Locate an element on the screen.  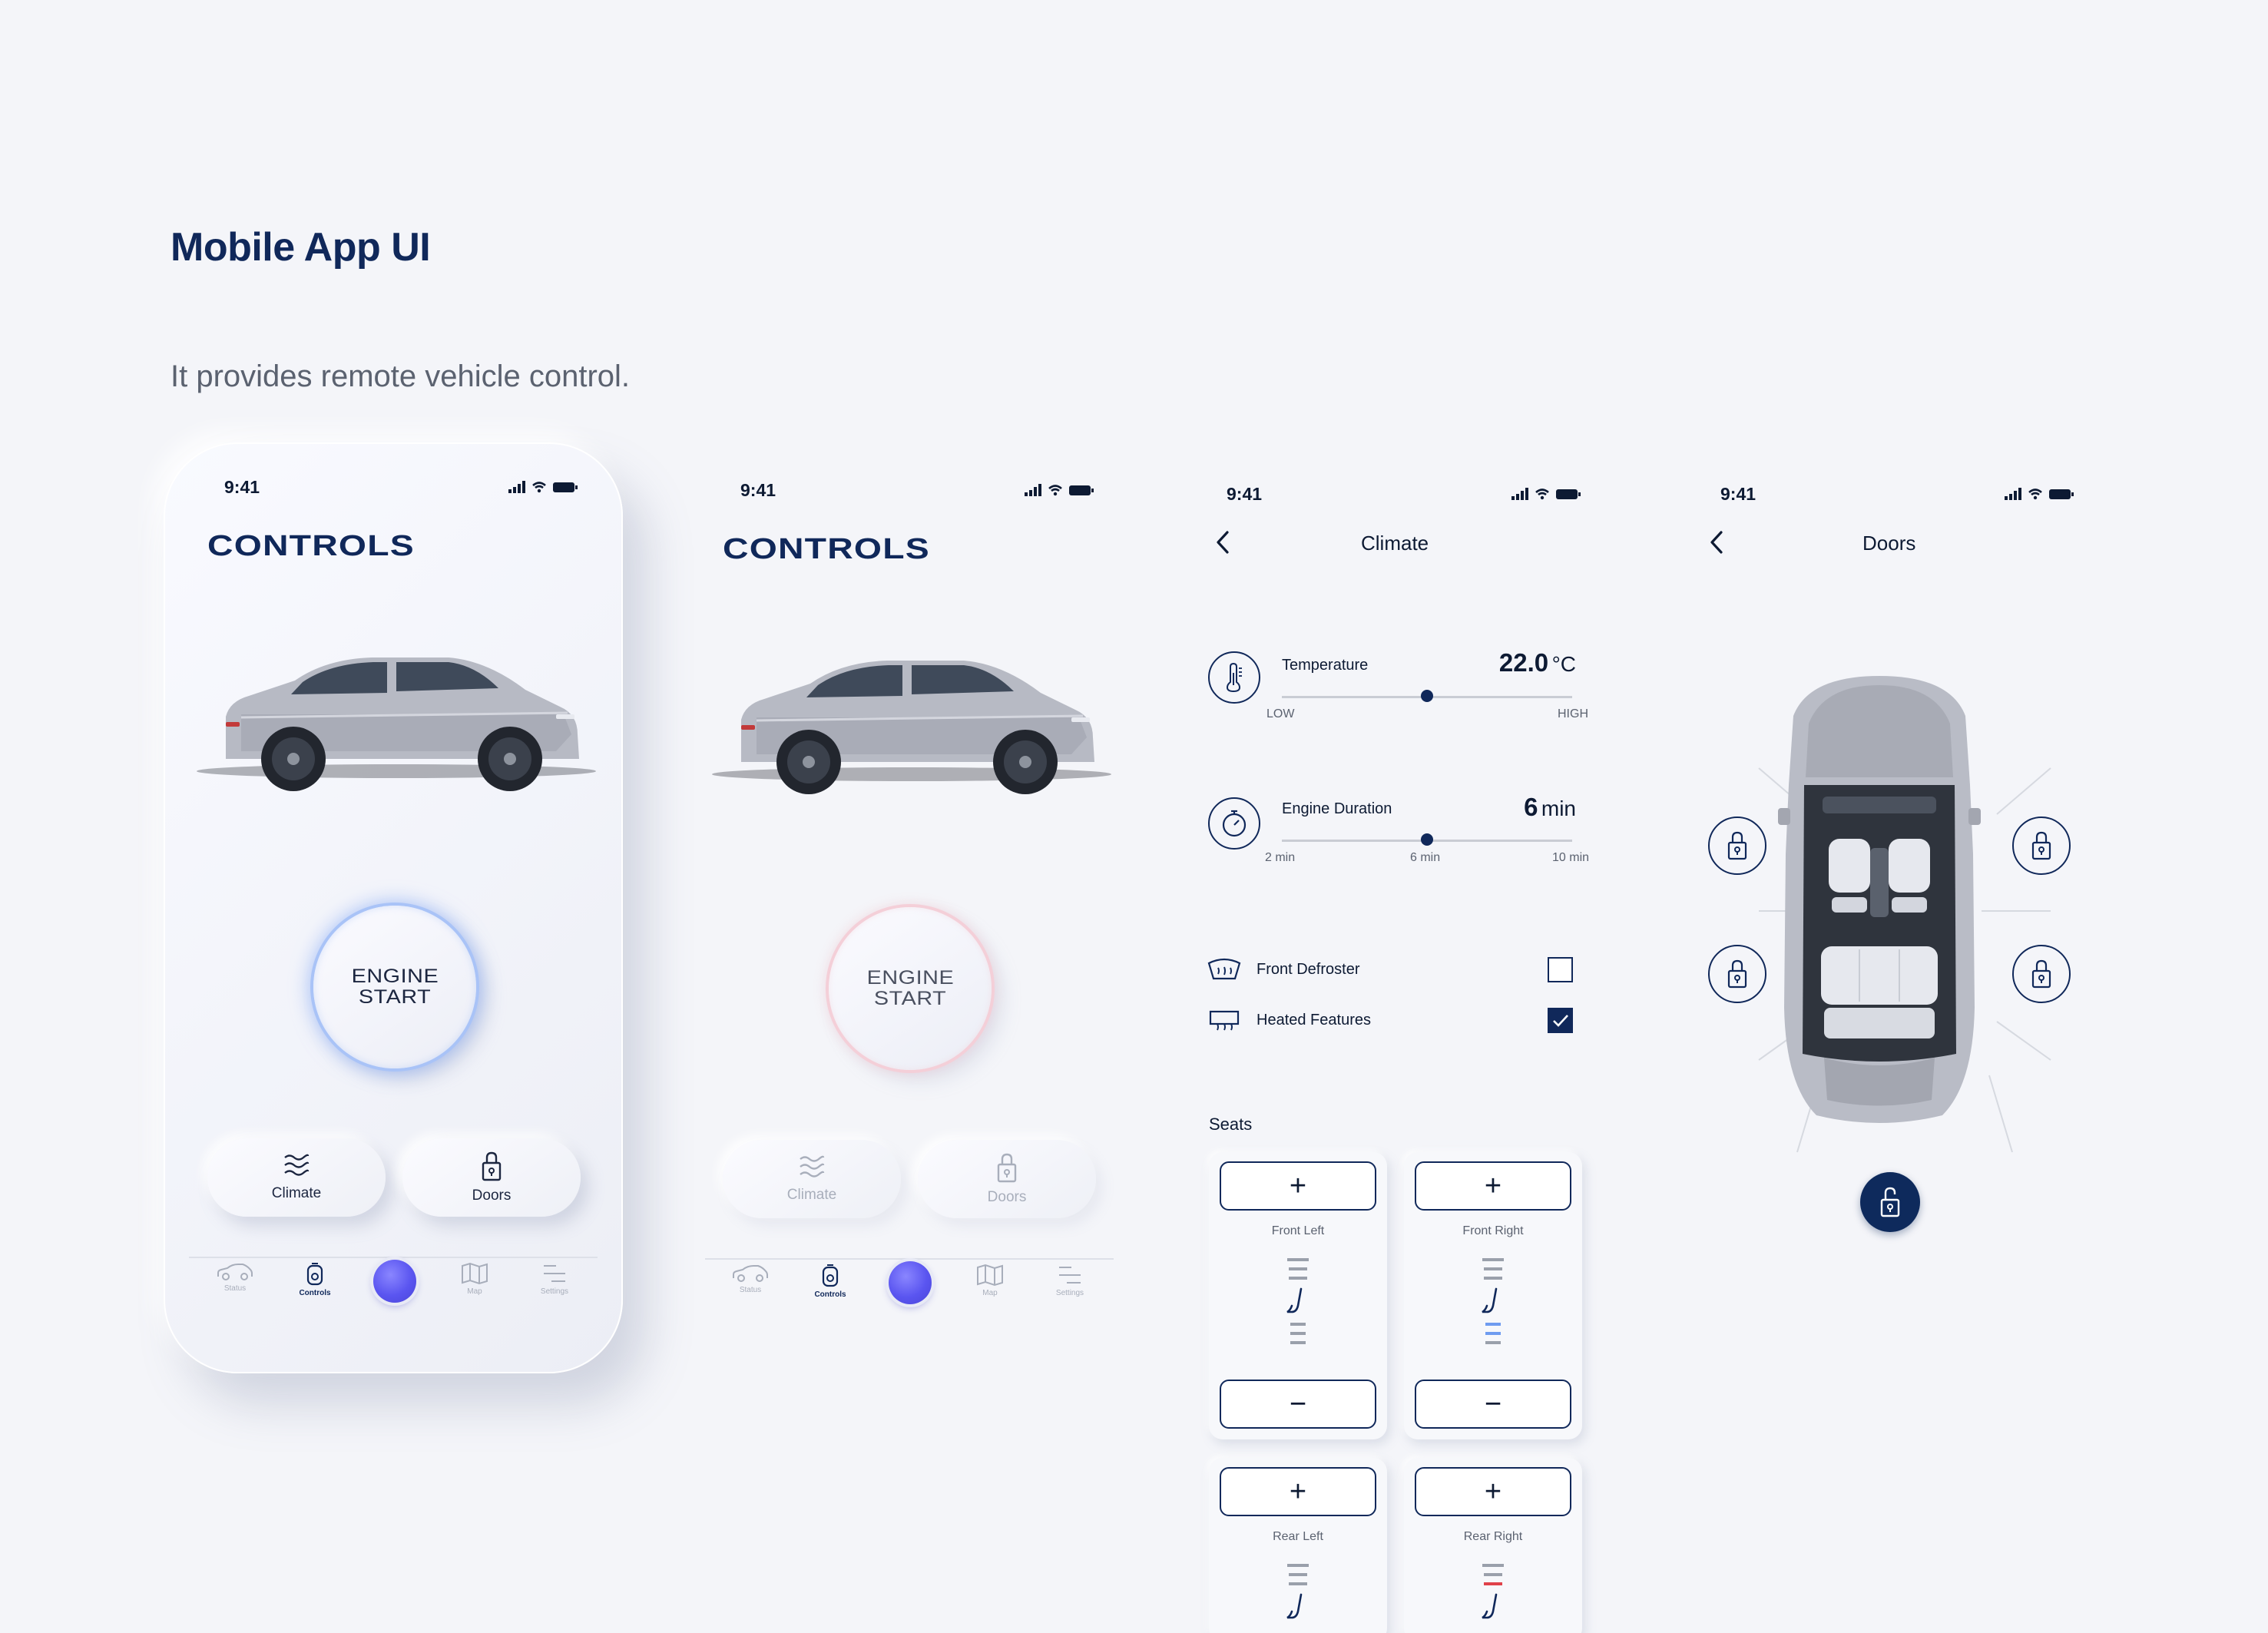
timer-icon-circle is located at coordinates (1234, 824).